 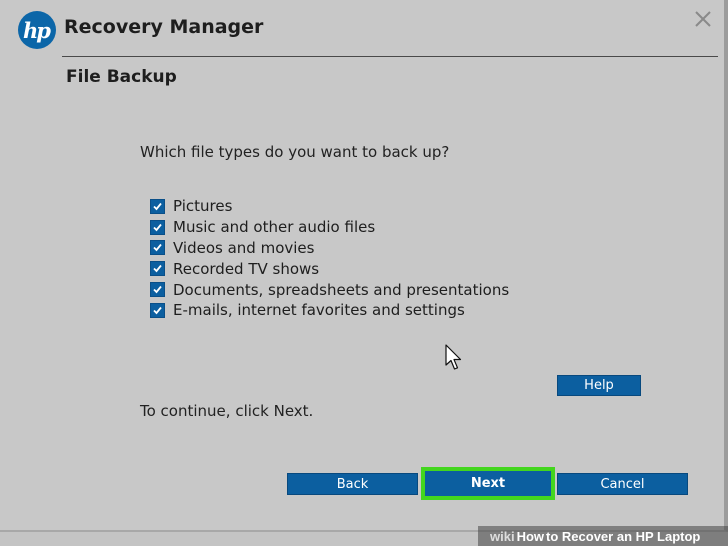 I want to click on wikihow-watermark: wiki How to Recover an HP Laptop, so click(x=603, y=536).